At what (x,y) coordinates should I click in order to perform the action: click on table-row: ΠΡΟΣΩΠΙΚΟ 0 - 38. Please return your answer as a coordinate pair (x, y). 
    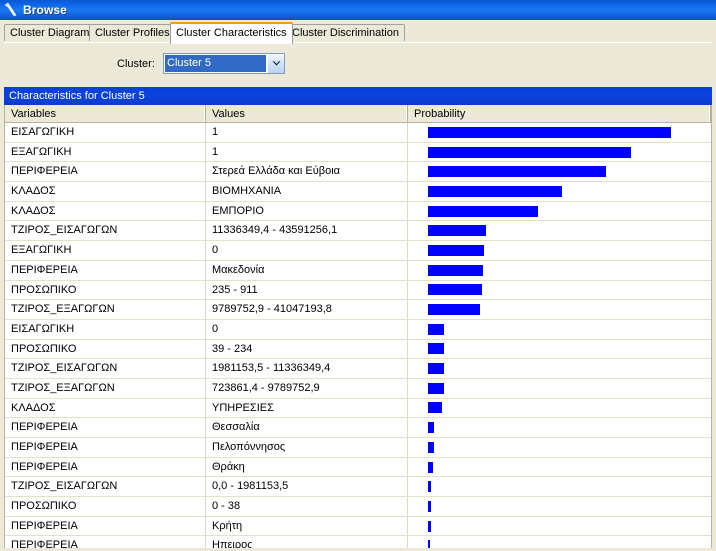
    Looking at the image, I should click on (358, 507).